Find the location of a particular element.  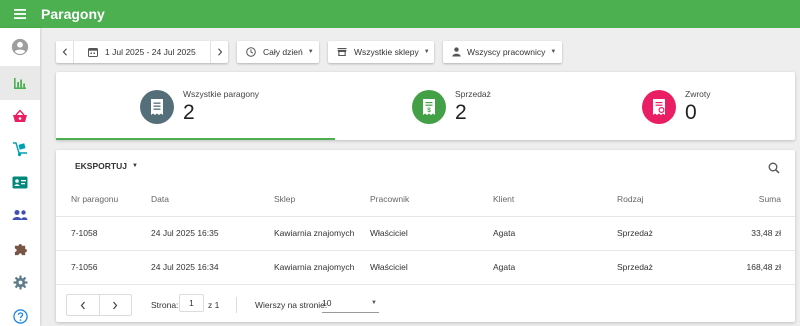

time-filter-label: Cały dzień is located at coordinates (283, 52).